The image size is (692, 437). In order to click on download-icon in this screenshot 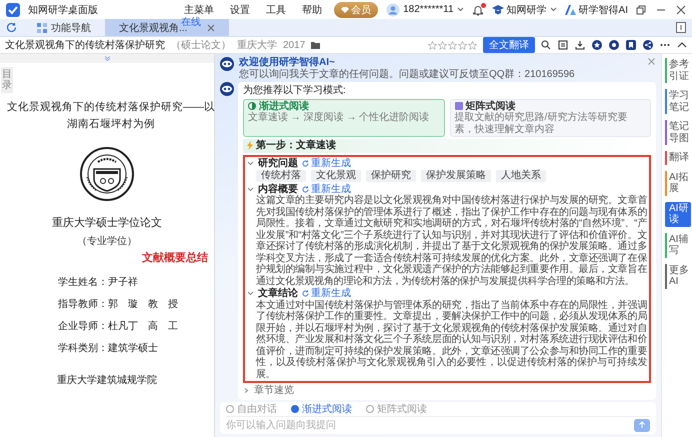, I will do `click(580, 45)`.